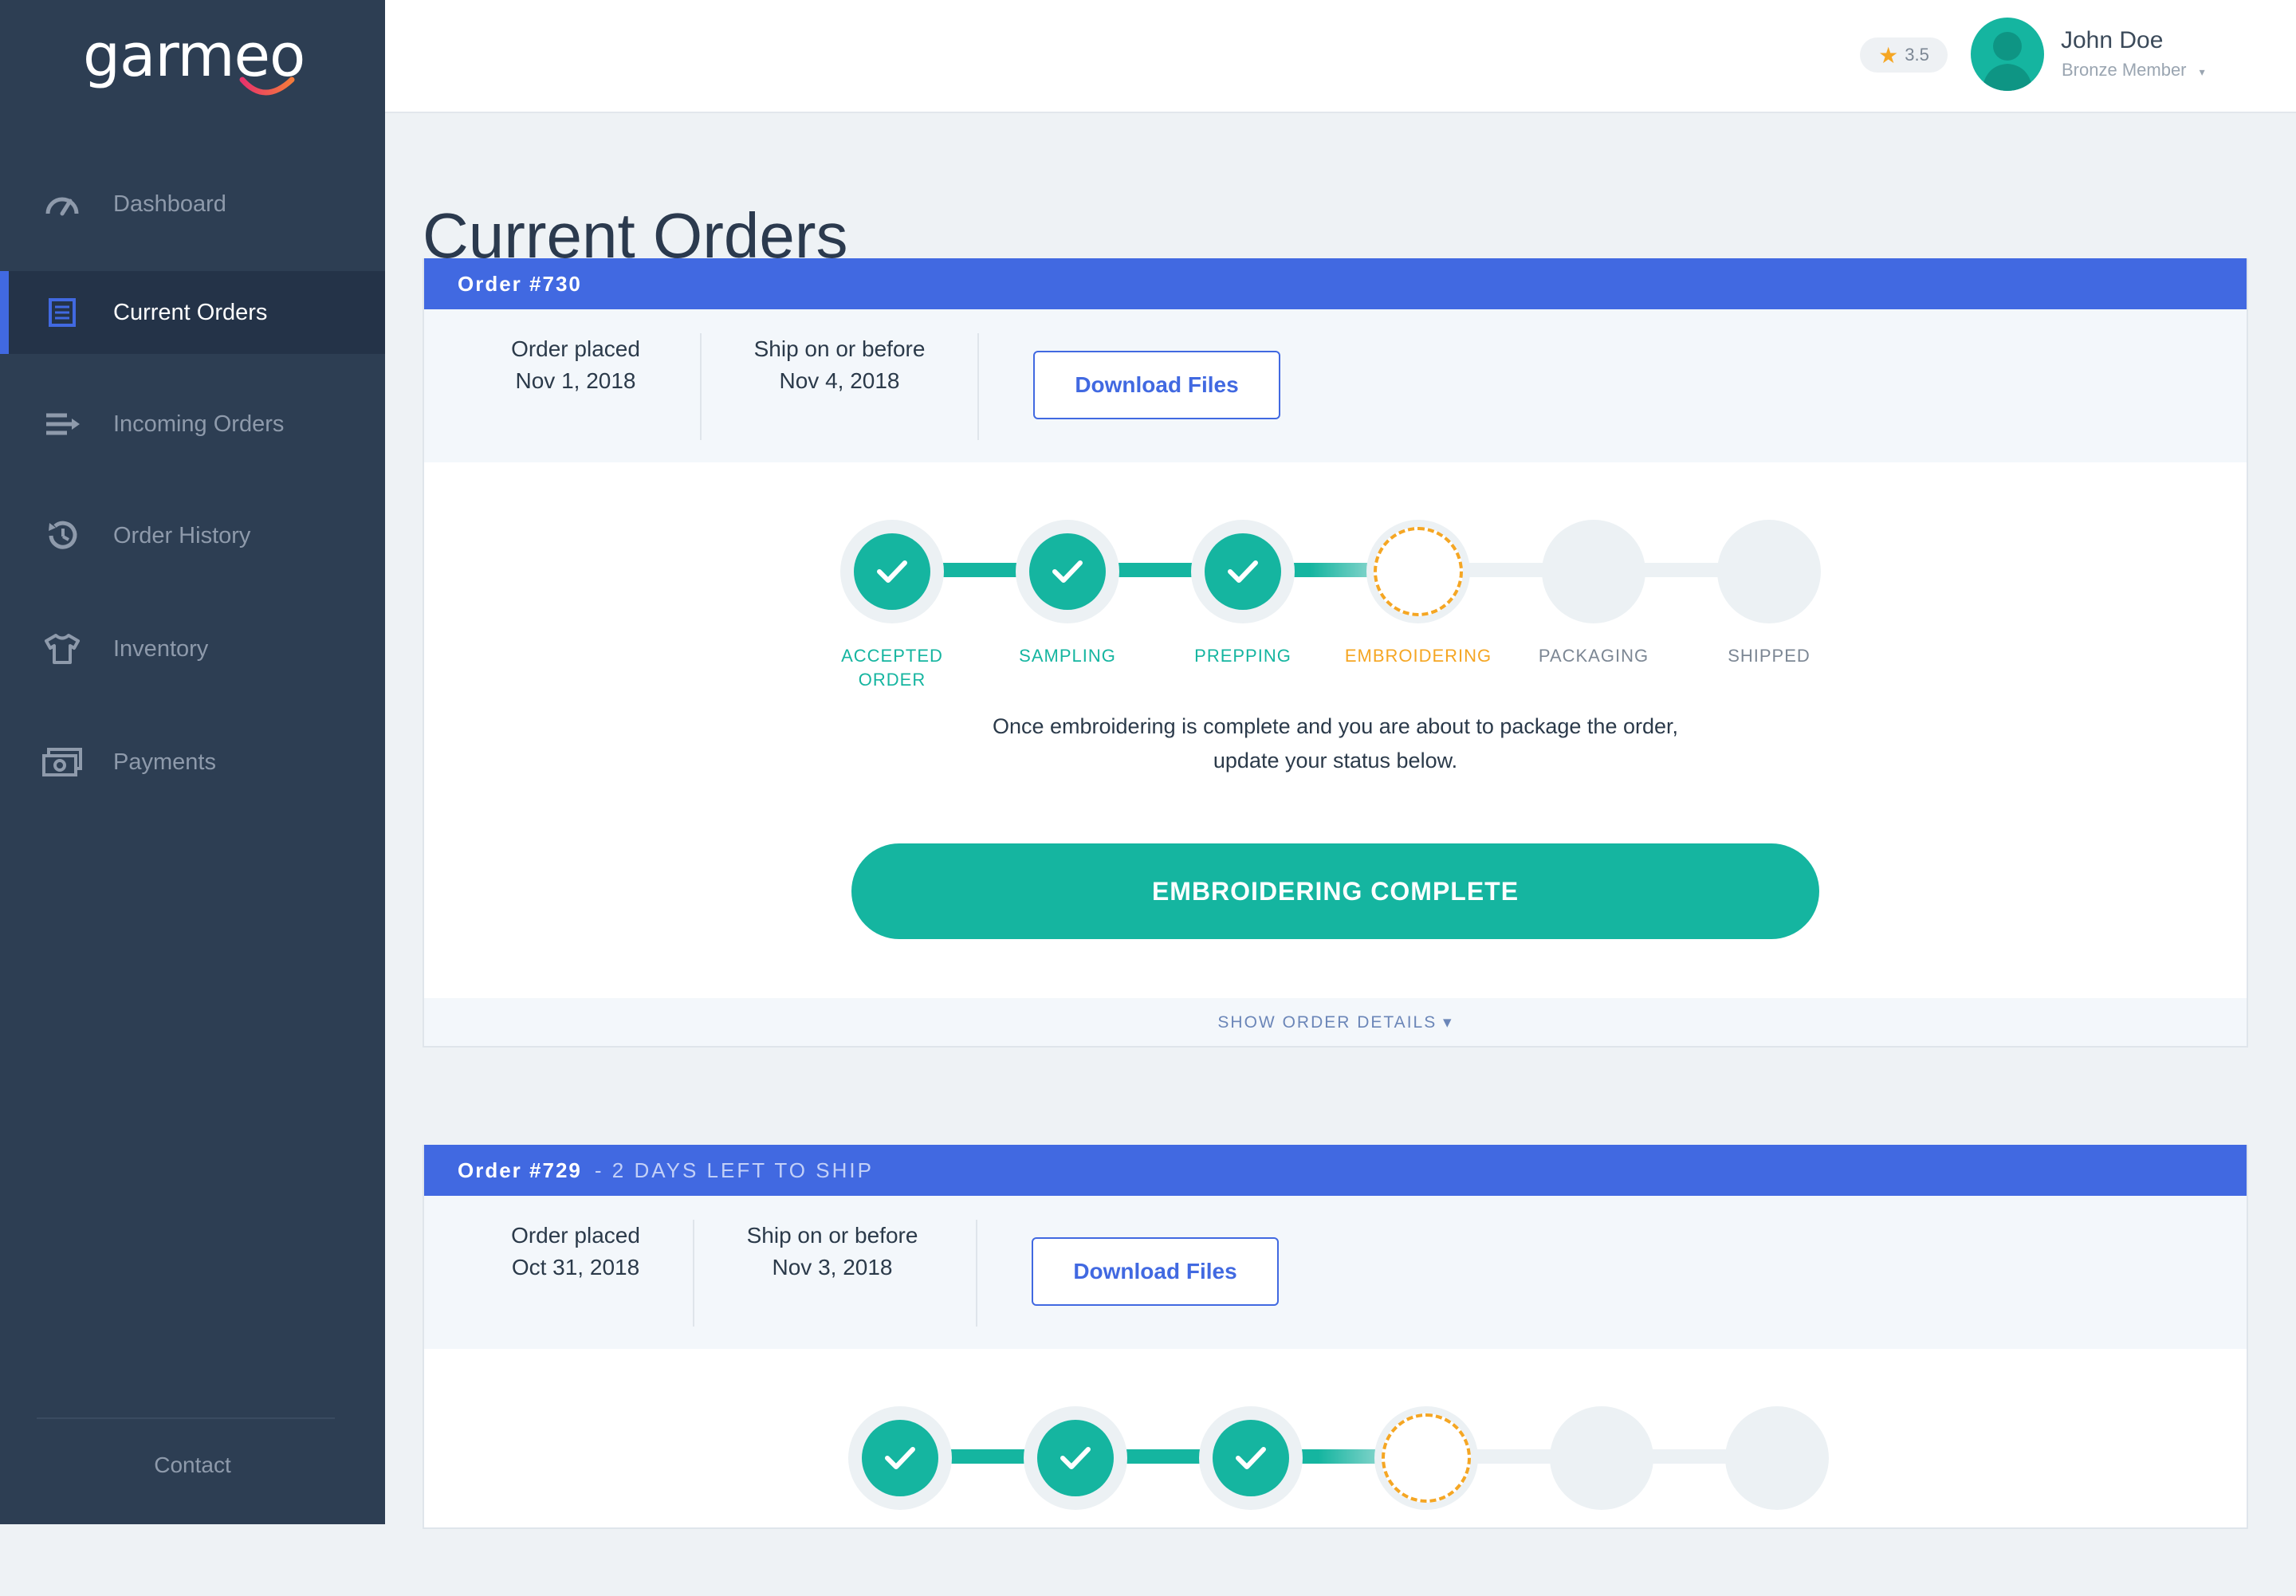 The width and height of the screenshot is (2296, 1596). Describe the element at coordinates (1889, 55) in the screenshot. I see `star-icon: ★` at that location.